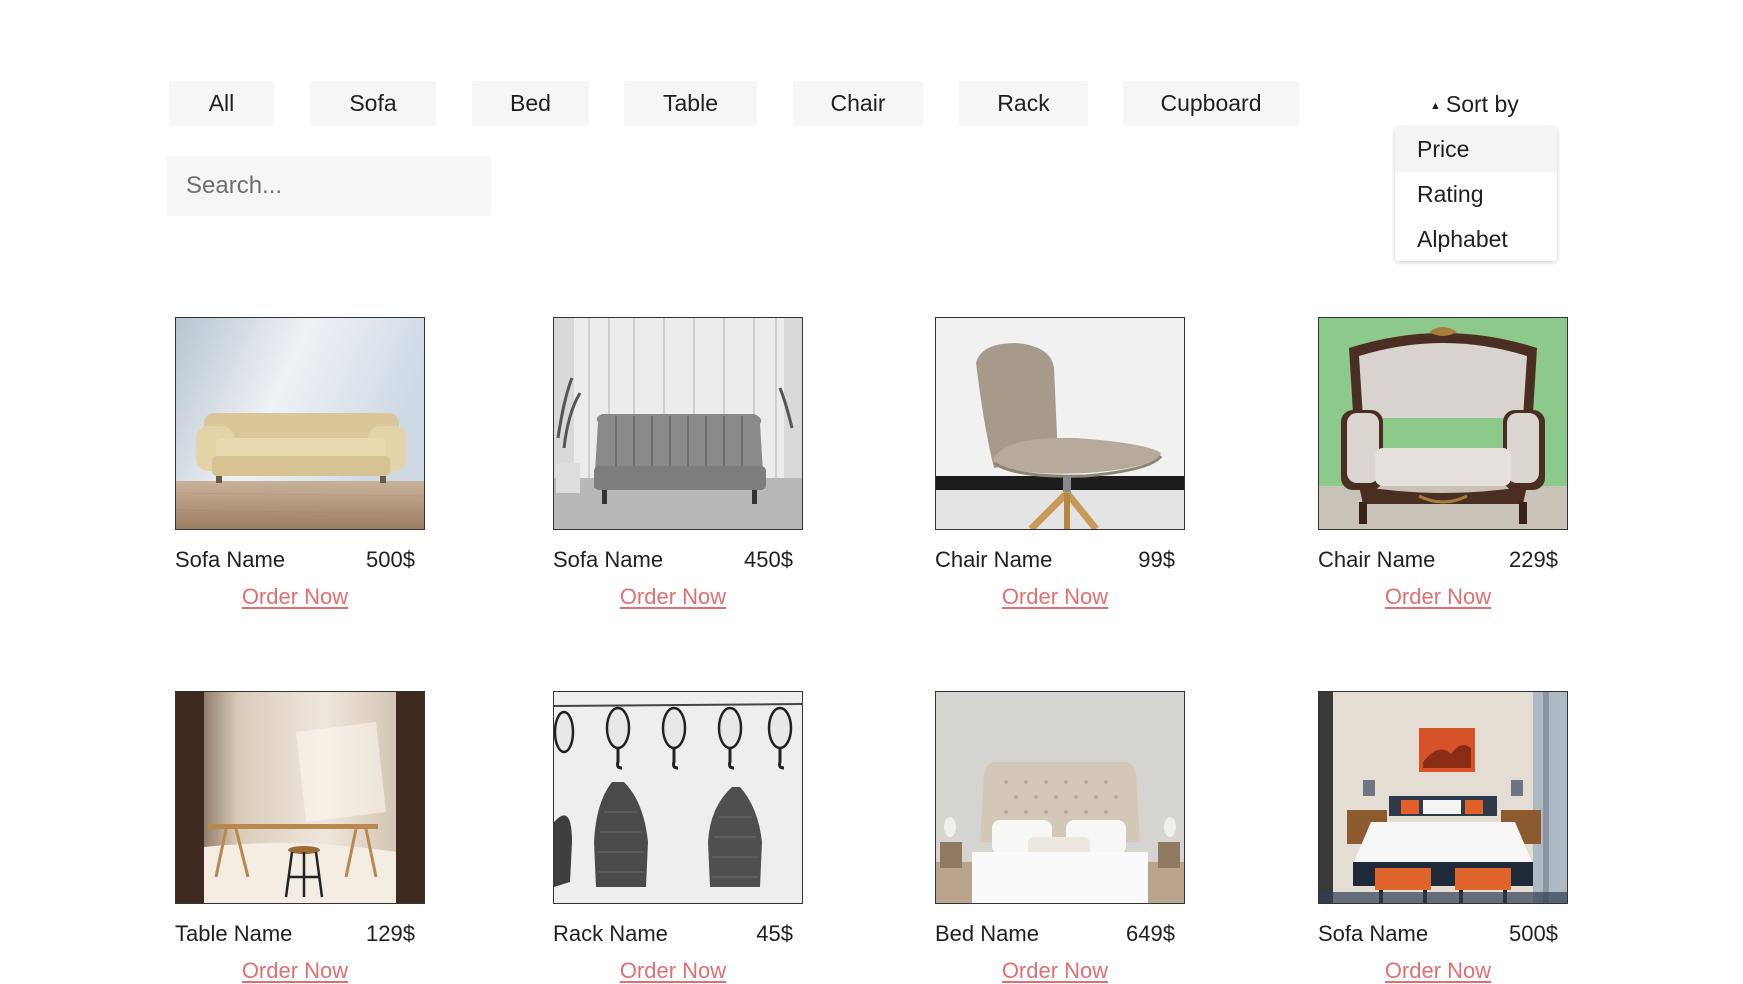 The image size is (1743, 984). Describe the element at coordinates (300, 797) in the screenshot. I see `product-image-table` at that location.